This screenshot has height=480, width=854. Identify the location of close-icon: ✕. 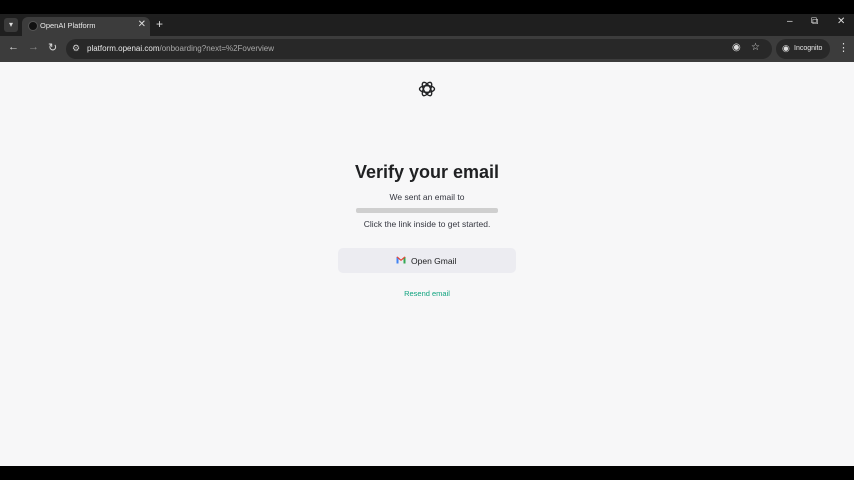
(142, 24).